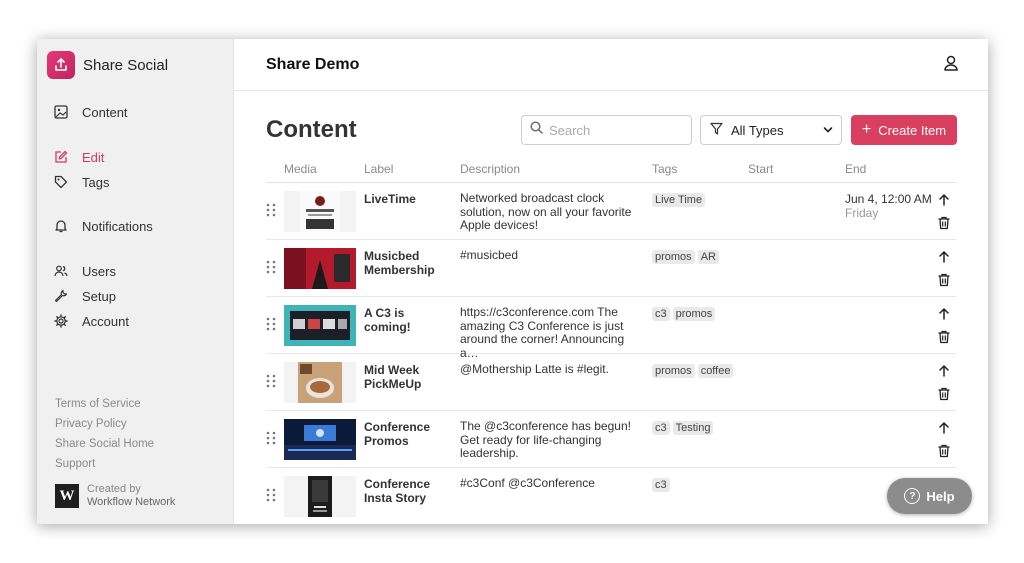 The height and width of the screenshot is (563, 1024). I want to click on sidebar-item-account: Account, so click(91, 321).